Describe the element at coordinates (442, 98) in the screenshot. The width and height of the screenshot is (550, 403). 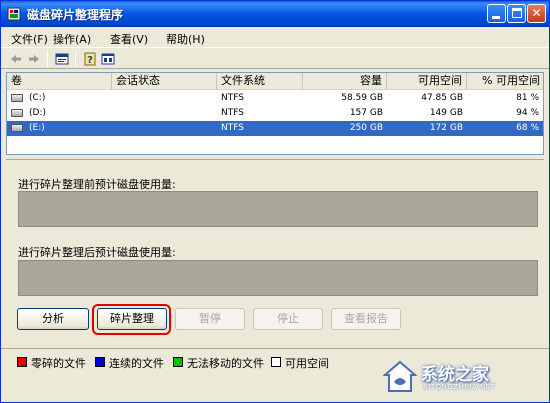
I see `cell-free: 47.85 GB` at that location.